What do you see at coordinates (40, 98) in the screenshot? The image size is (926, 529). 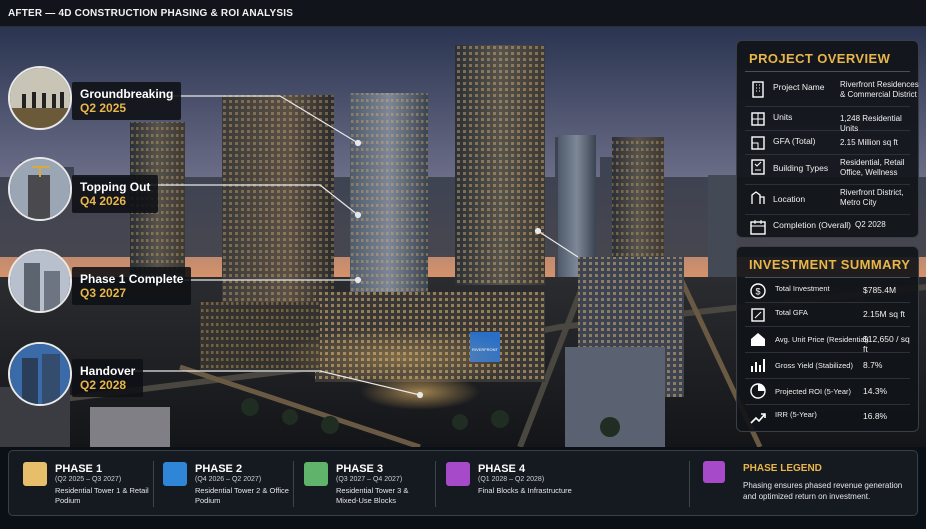 I see `groundbreaking-thumbnail` at bounding box center [40, 98].